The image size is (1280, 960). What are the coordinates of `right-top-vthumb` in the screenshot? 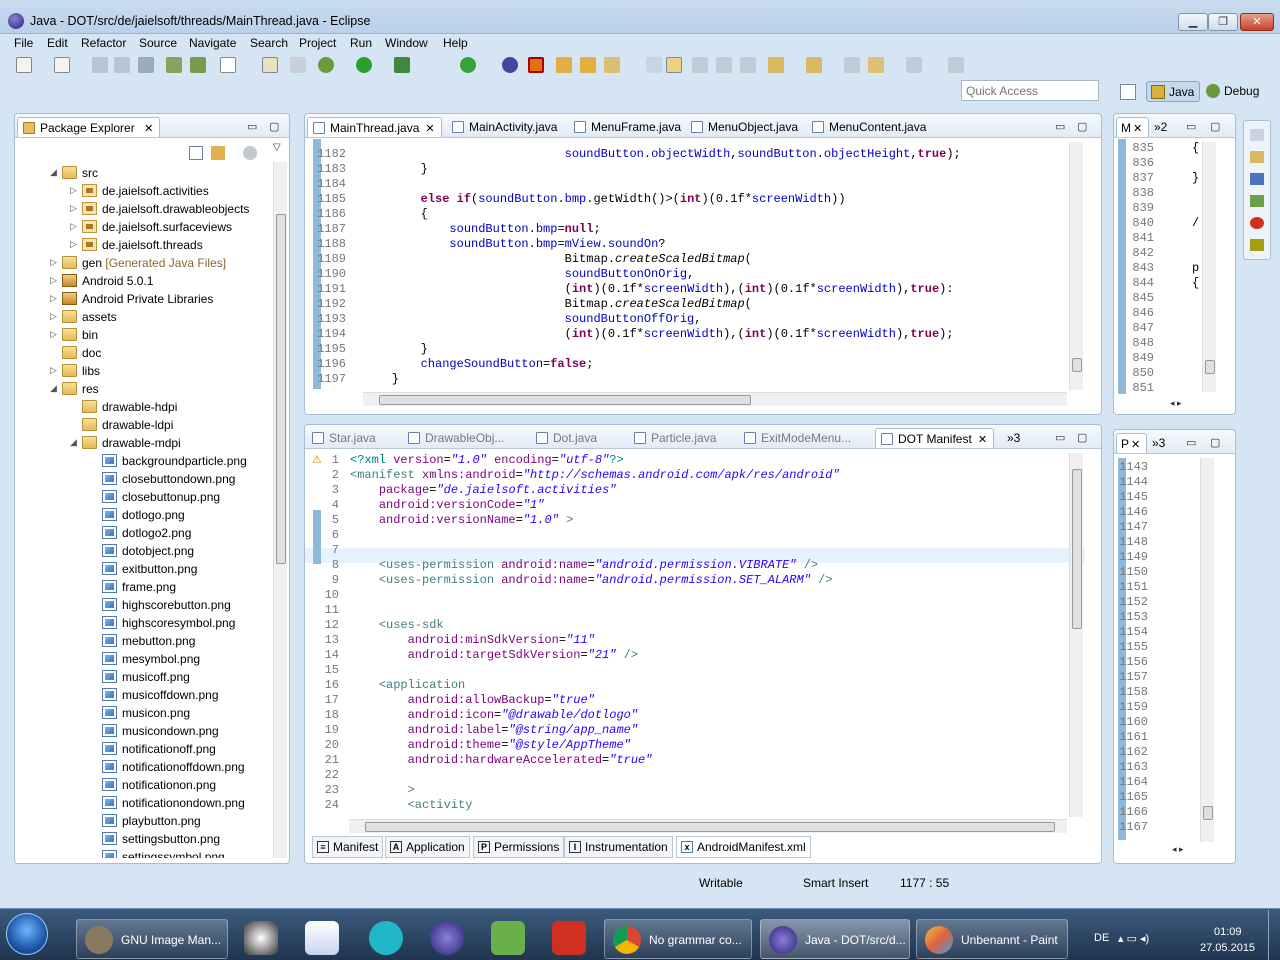 It's located at (1210, 367).